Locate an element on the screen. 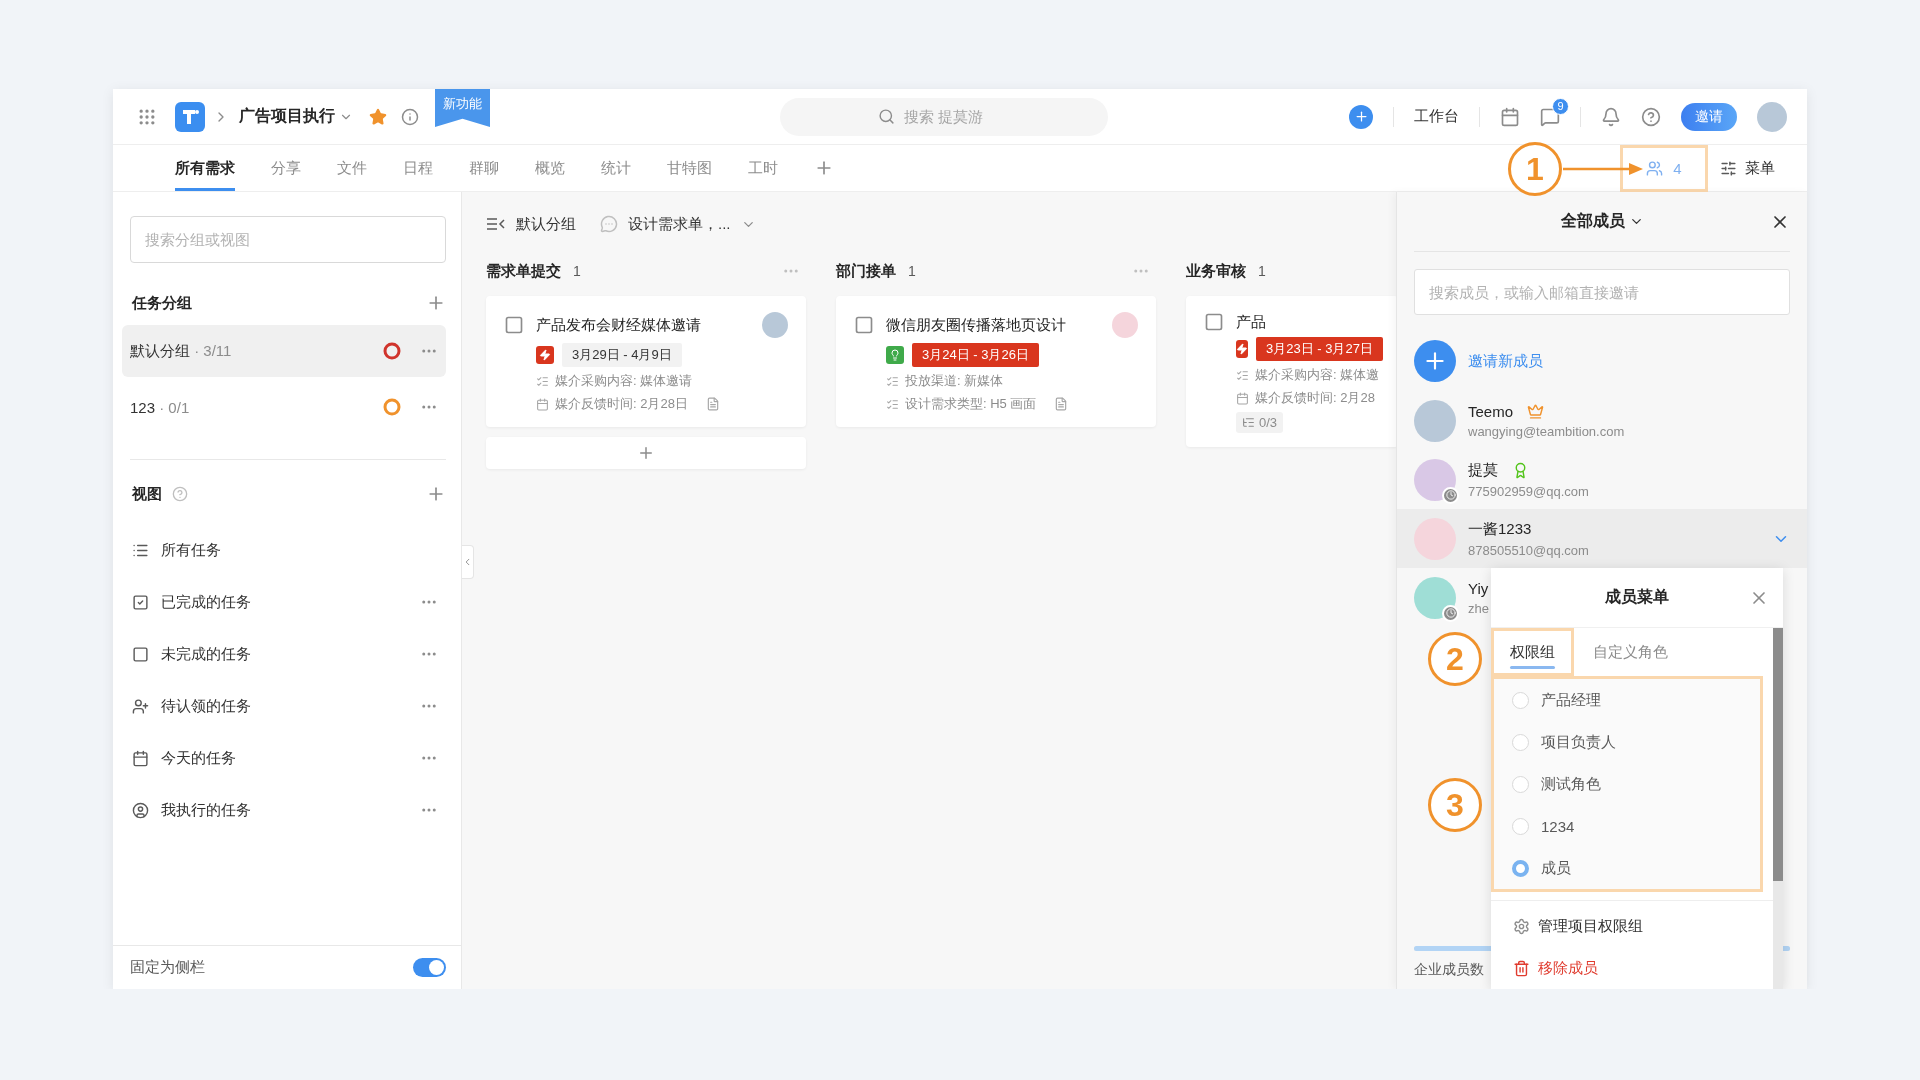 The height and width of the screenshot is (1080, 1920). card-field: 媒介采购内容: 媒体邀 is located at coordinates (1317, 375).